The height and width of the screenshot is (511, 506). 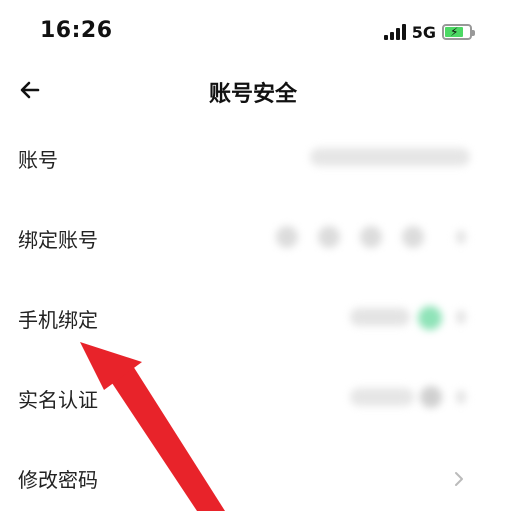 I want to click on account-value-blurred, so click(x=390, y=157).